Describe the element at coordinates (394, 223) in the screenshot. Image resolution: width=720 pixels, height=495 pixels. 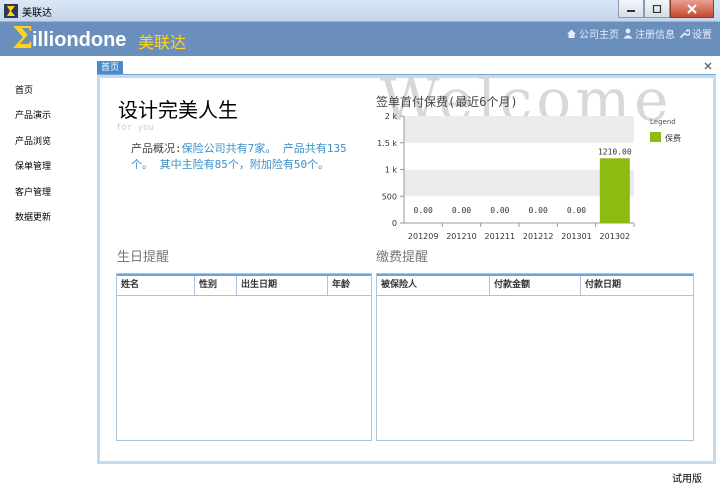
I see `chart-y-tick-label: 0` at that location.